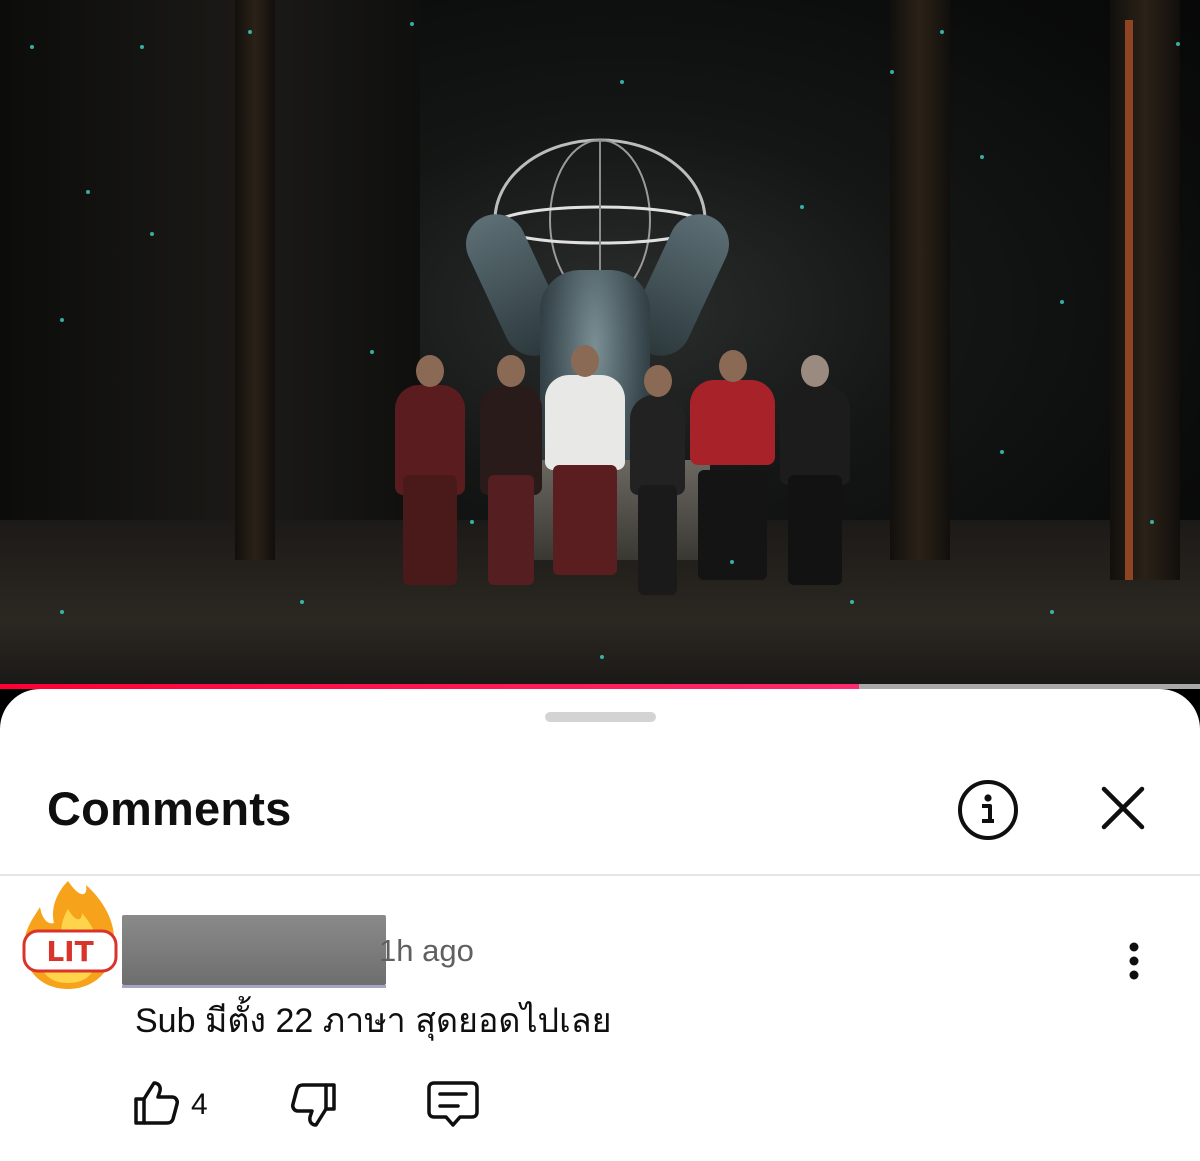 This screenshot has height=1161, width=1200. What do you see at coordinates (1129, 300) in the screenshot?
I see `video-light-beam` at bounding box center [1129, 300].